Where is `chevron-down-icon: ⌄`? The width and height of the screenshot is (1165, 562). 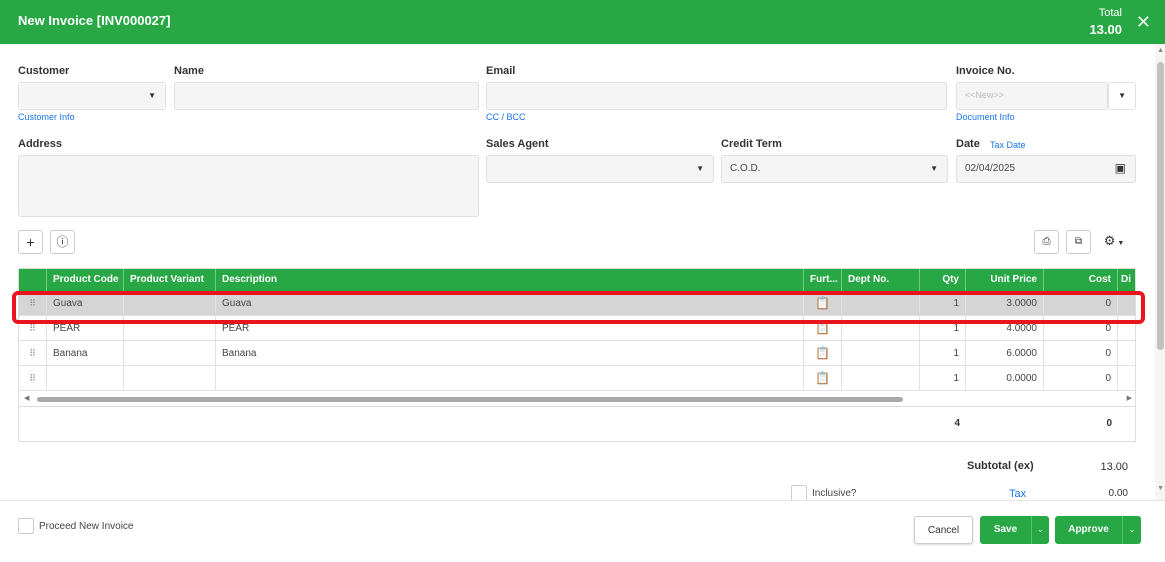 chevron-down-icon: ⌄ is located at coordinates (1040, 529).